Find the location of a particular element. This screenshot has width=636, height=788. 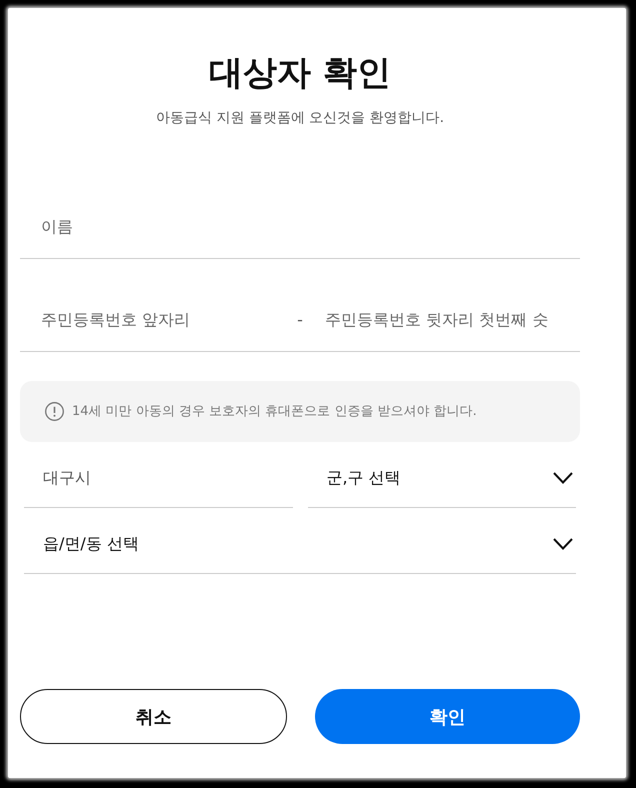

confirm-button: 확인 is located at coordinates (447, 716).